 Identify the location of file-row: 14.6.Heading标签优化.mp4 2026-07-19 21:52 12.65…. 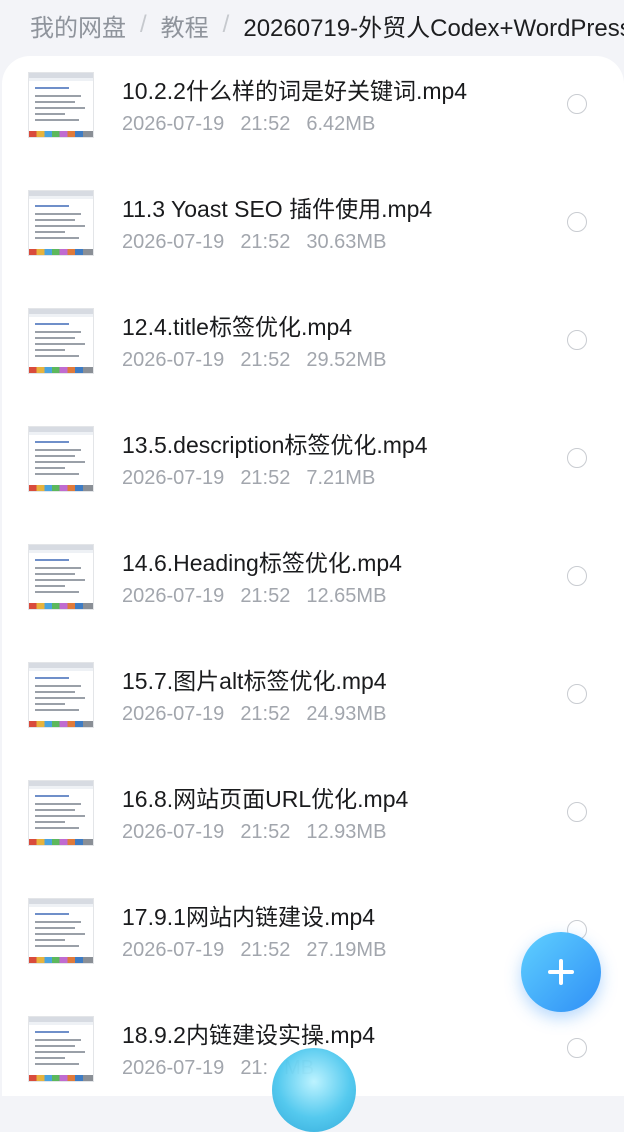
(313, 587).